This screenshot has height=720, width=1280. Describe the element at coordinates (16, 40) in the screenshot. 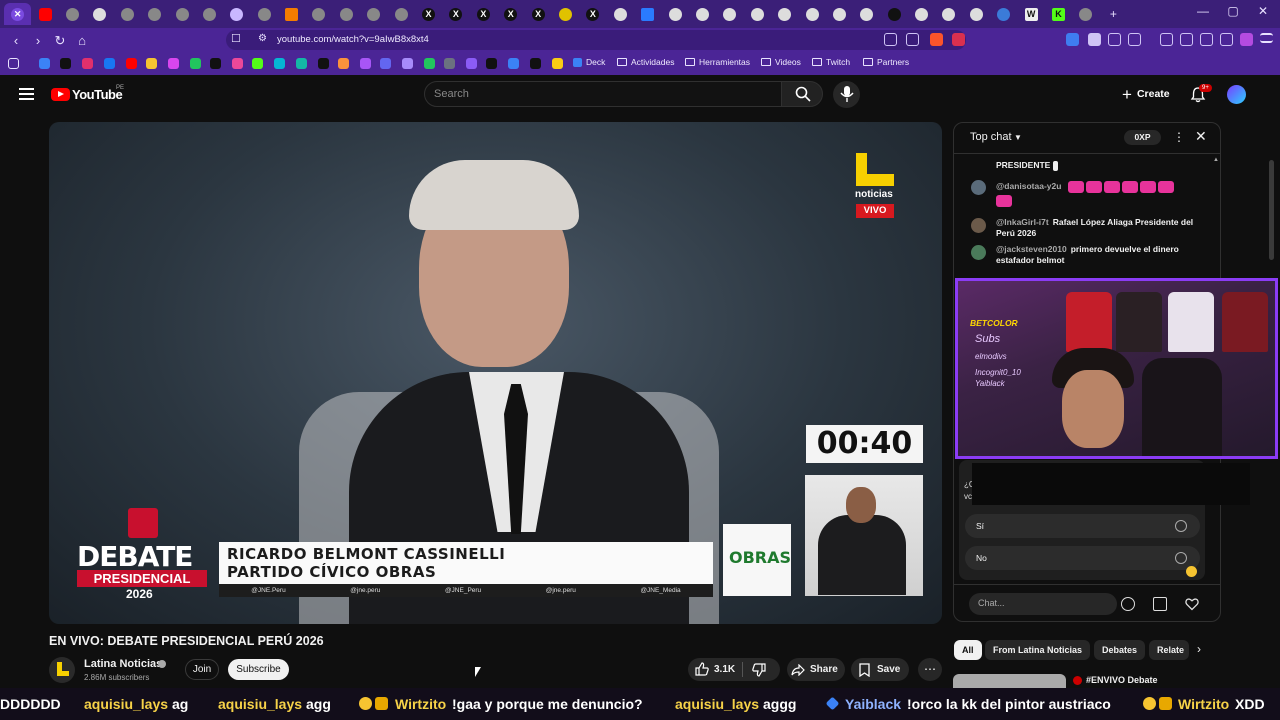

I see `back-button: ‹` at that location.